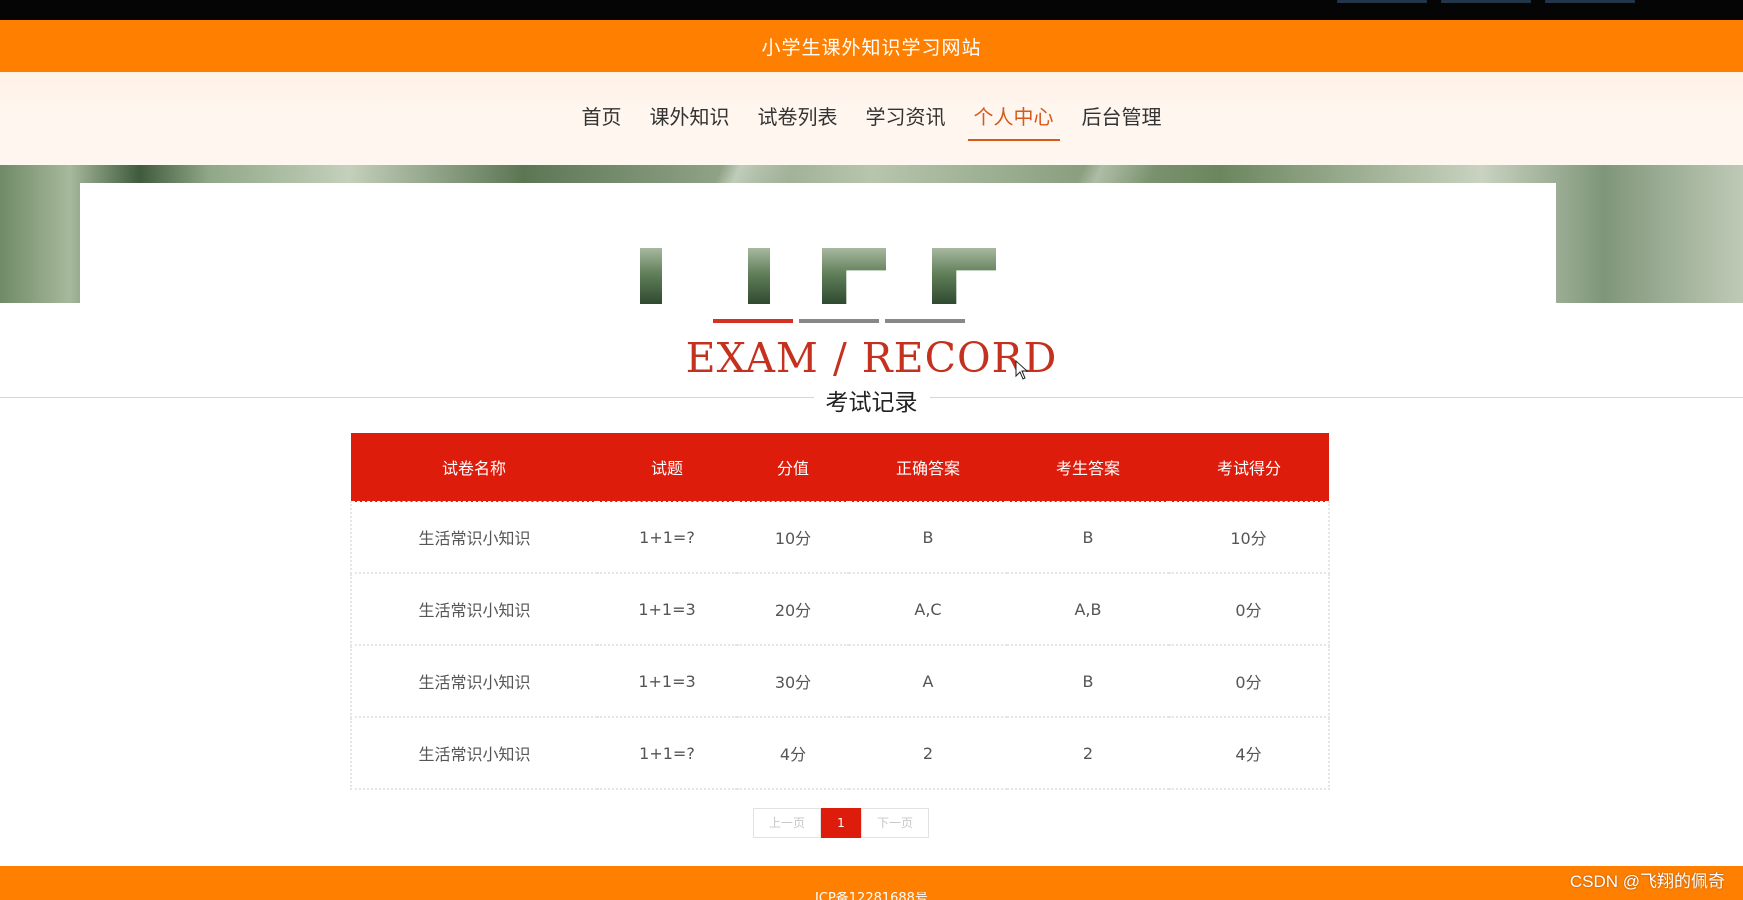 This screenshot has height=900, width=1743. What do you see at coordinates (690, 117) in the screenshot?
I see `nav-item-extracurricular: 课外知识` at bounding box center [690, 117].